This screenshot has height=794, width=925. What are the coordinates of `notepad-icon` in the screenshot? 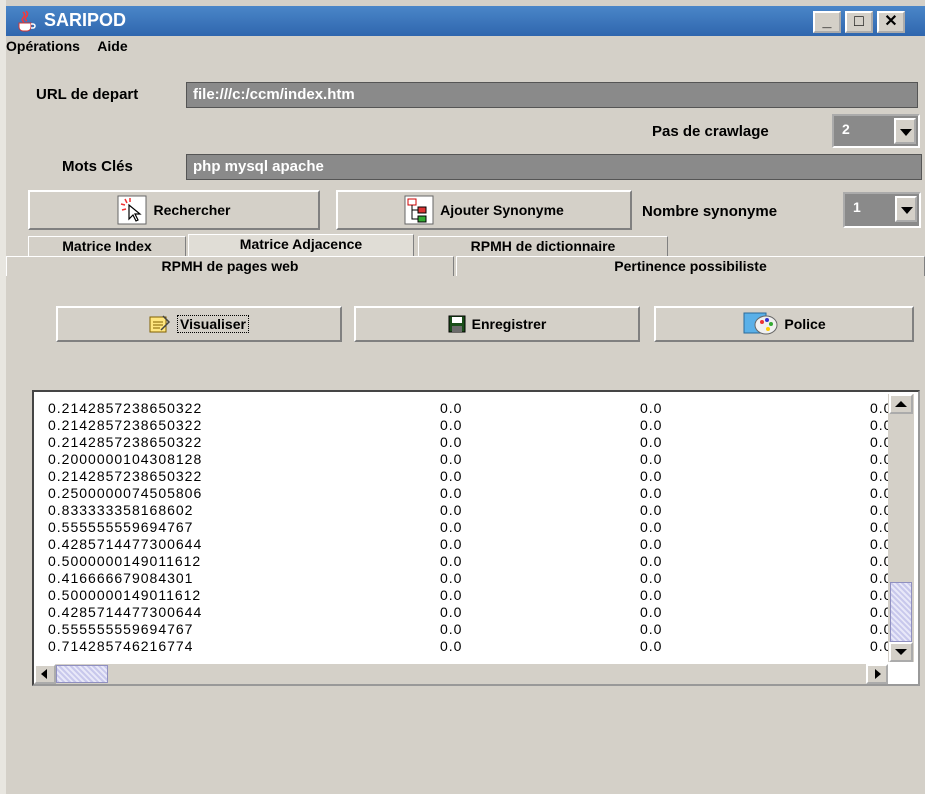 It's located at (160, 324).